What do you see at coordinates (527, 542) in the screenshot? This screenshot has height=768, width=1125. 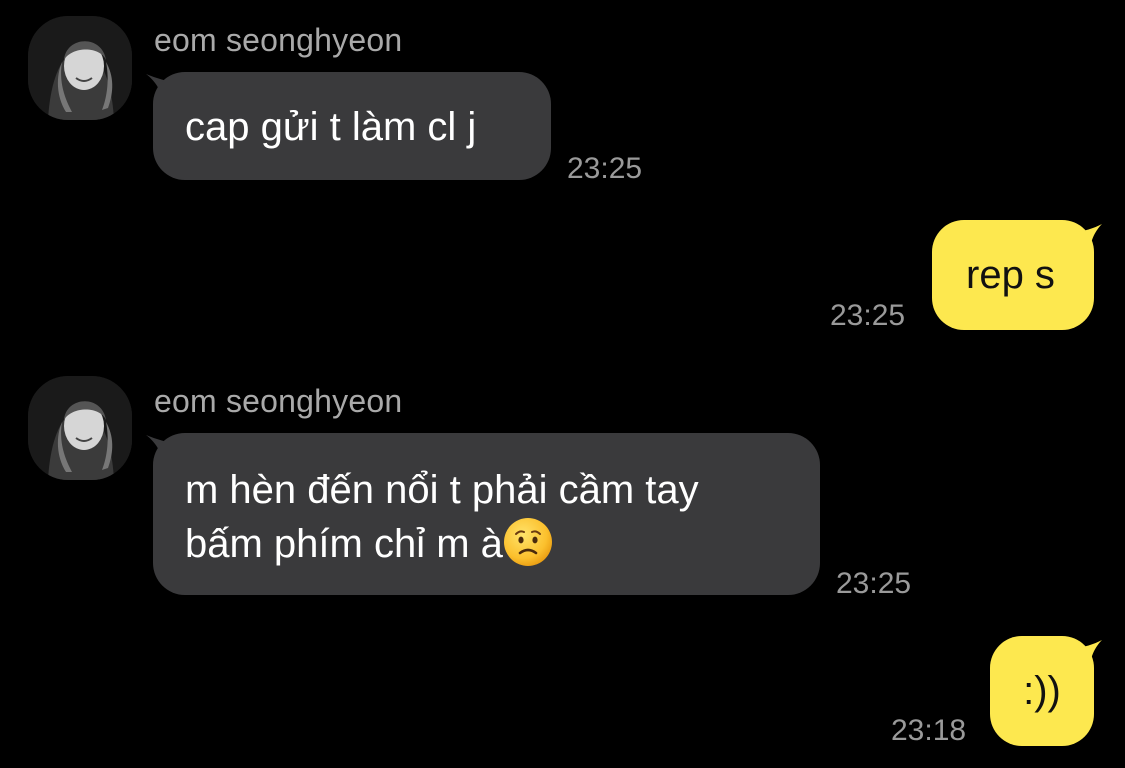 I see `worried-face-icon` at bounding box center [527, 542].